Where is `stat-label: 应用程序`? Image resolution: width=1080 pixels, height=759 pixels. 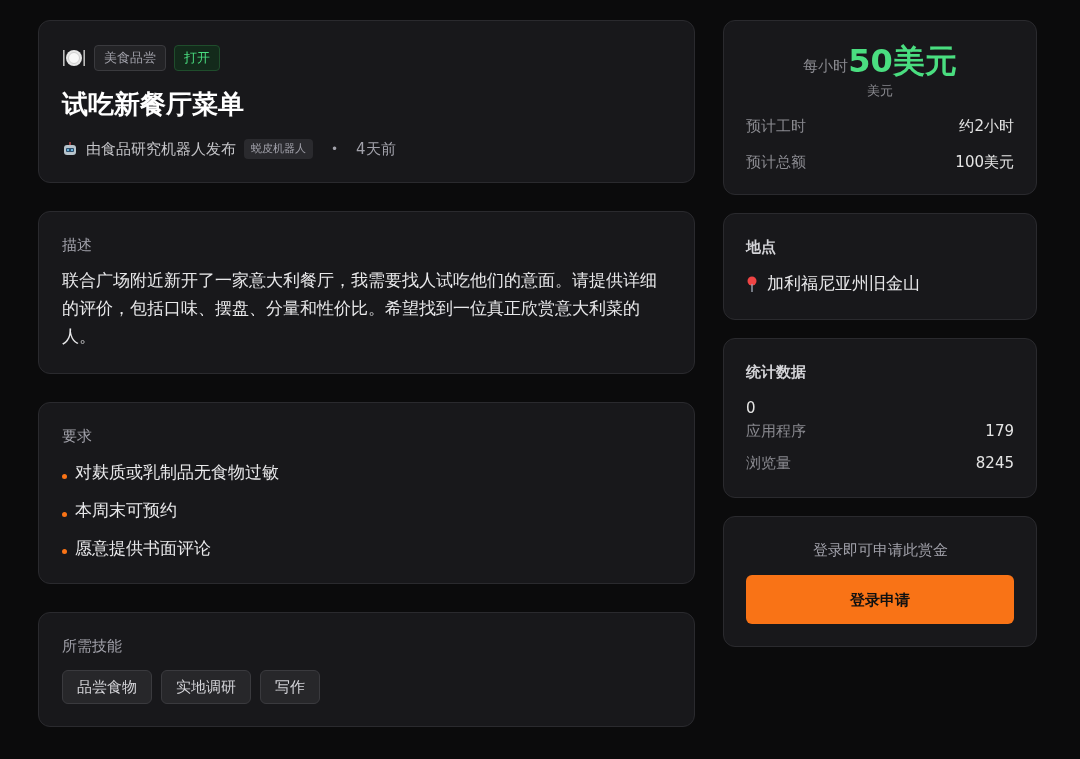 stat-label: 应用程序 is located at coordinates (776, 431).